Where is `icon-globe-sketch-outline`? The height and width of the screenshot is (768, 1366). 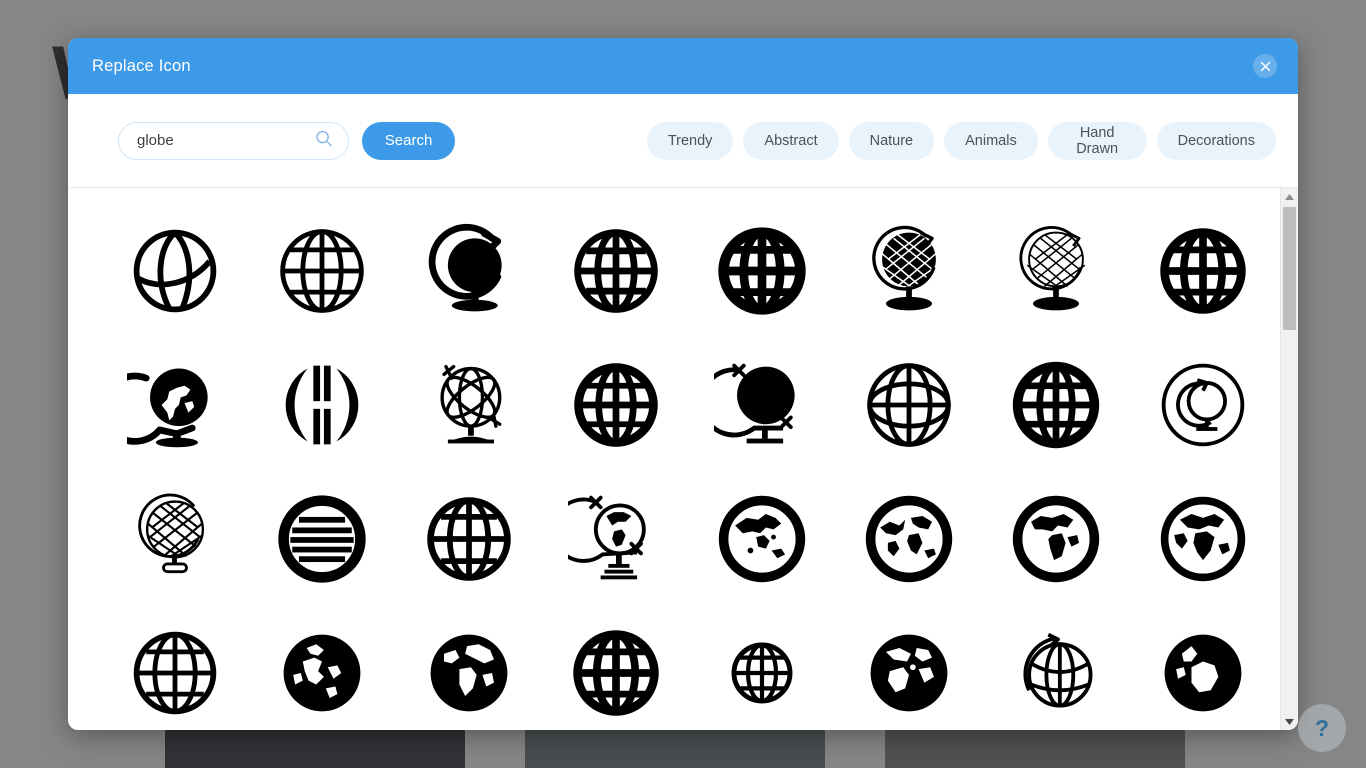
icon-globe-sketch-outline is located at coordinates (175, 271).